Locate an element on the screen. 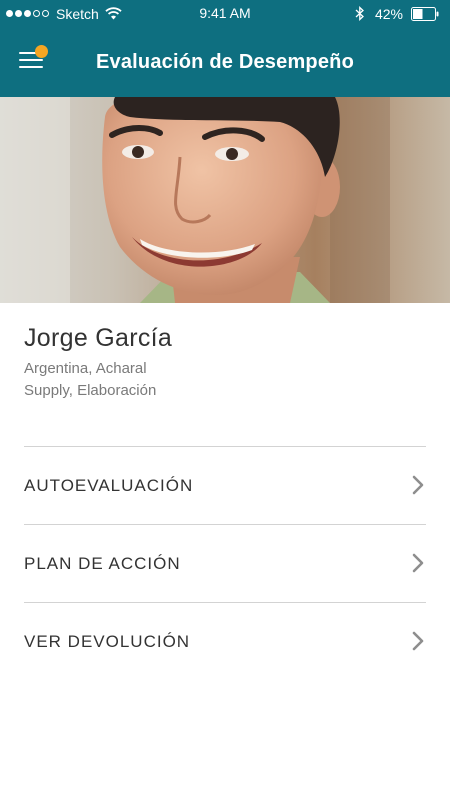 This screenshot has width=450, height=800. page-title: Evaluación de Desempeño is located at coordinates (225, 62).